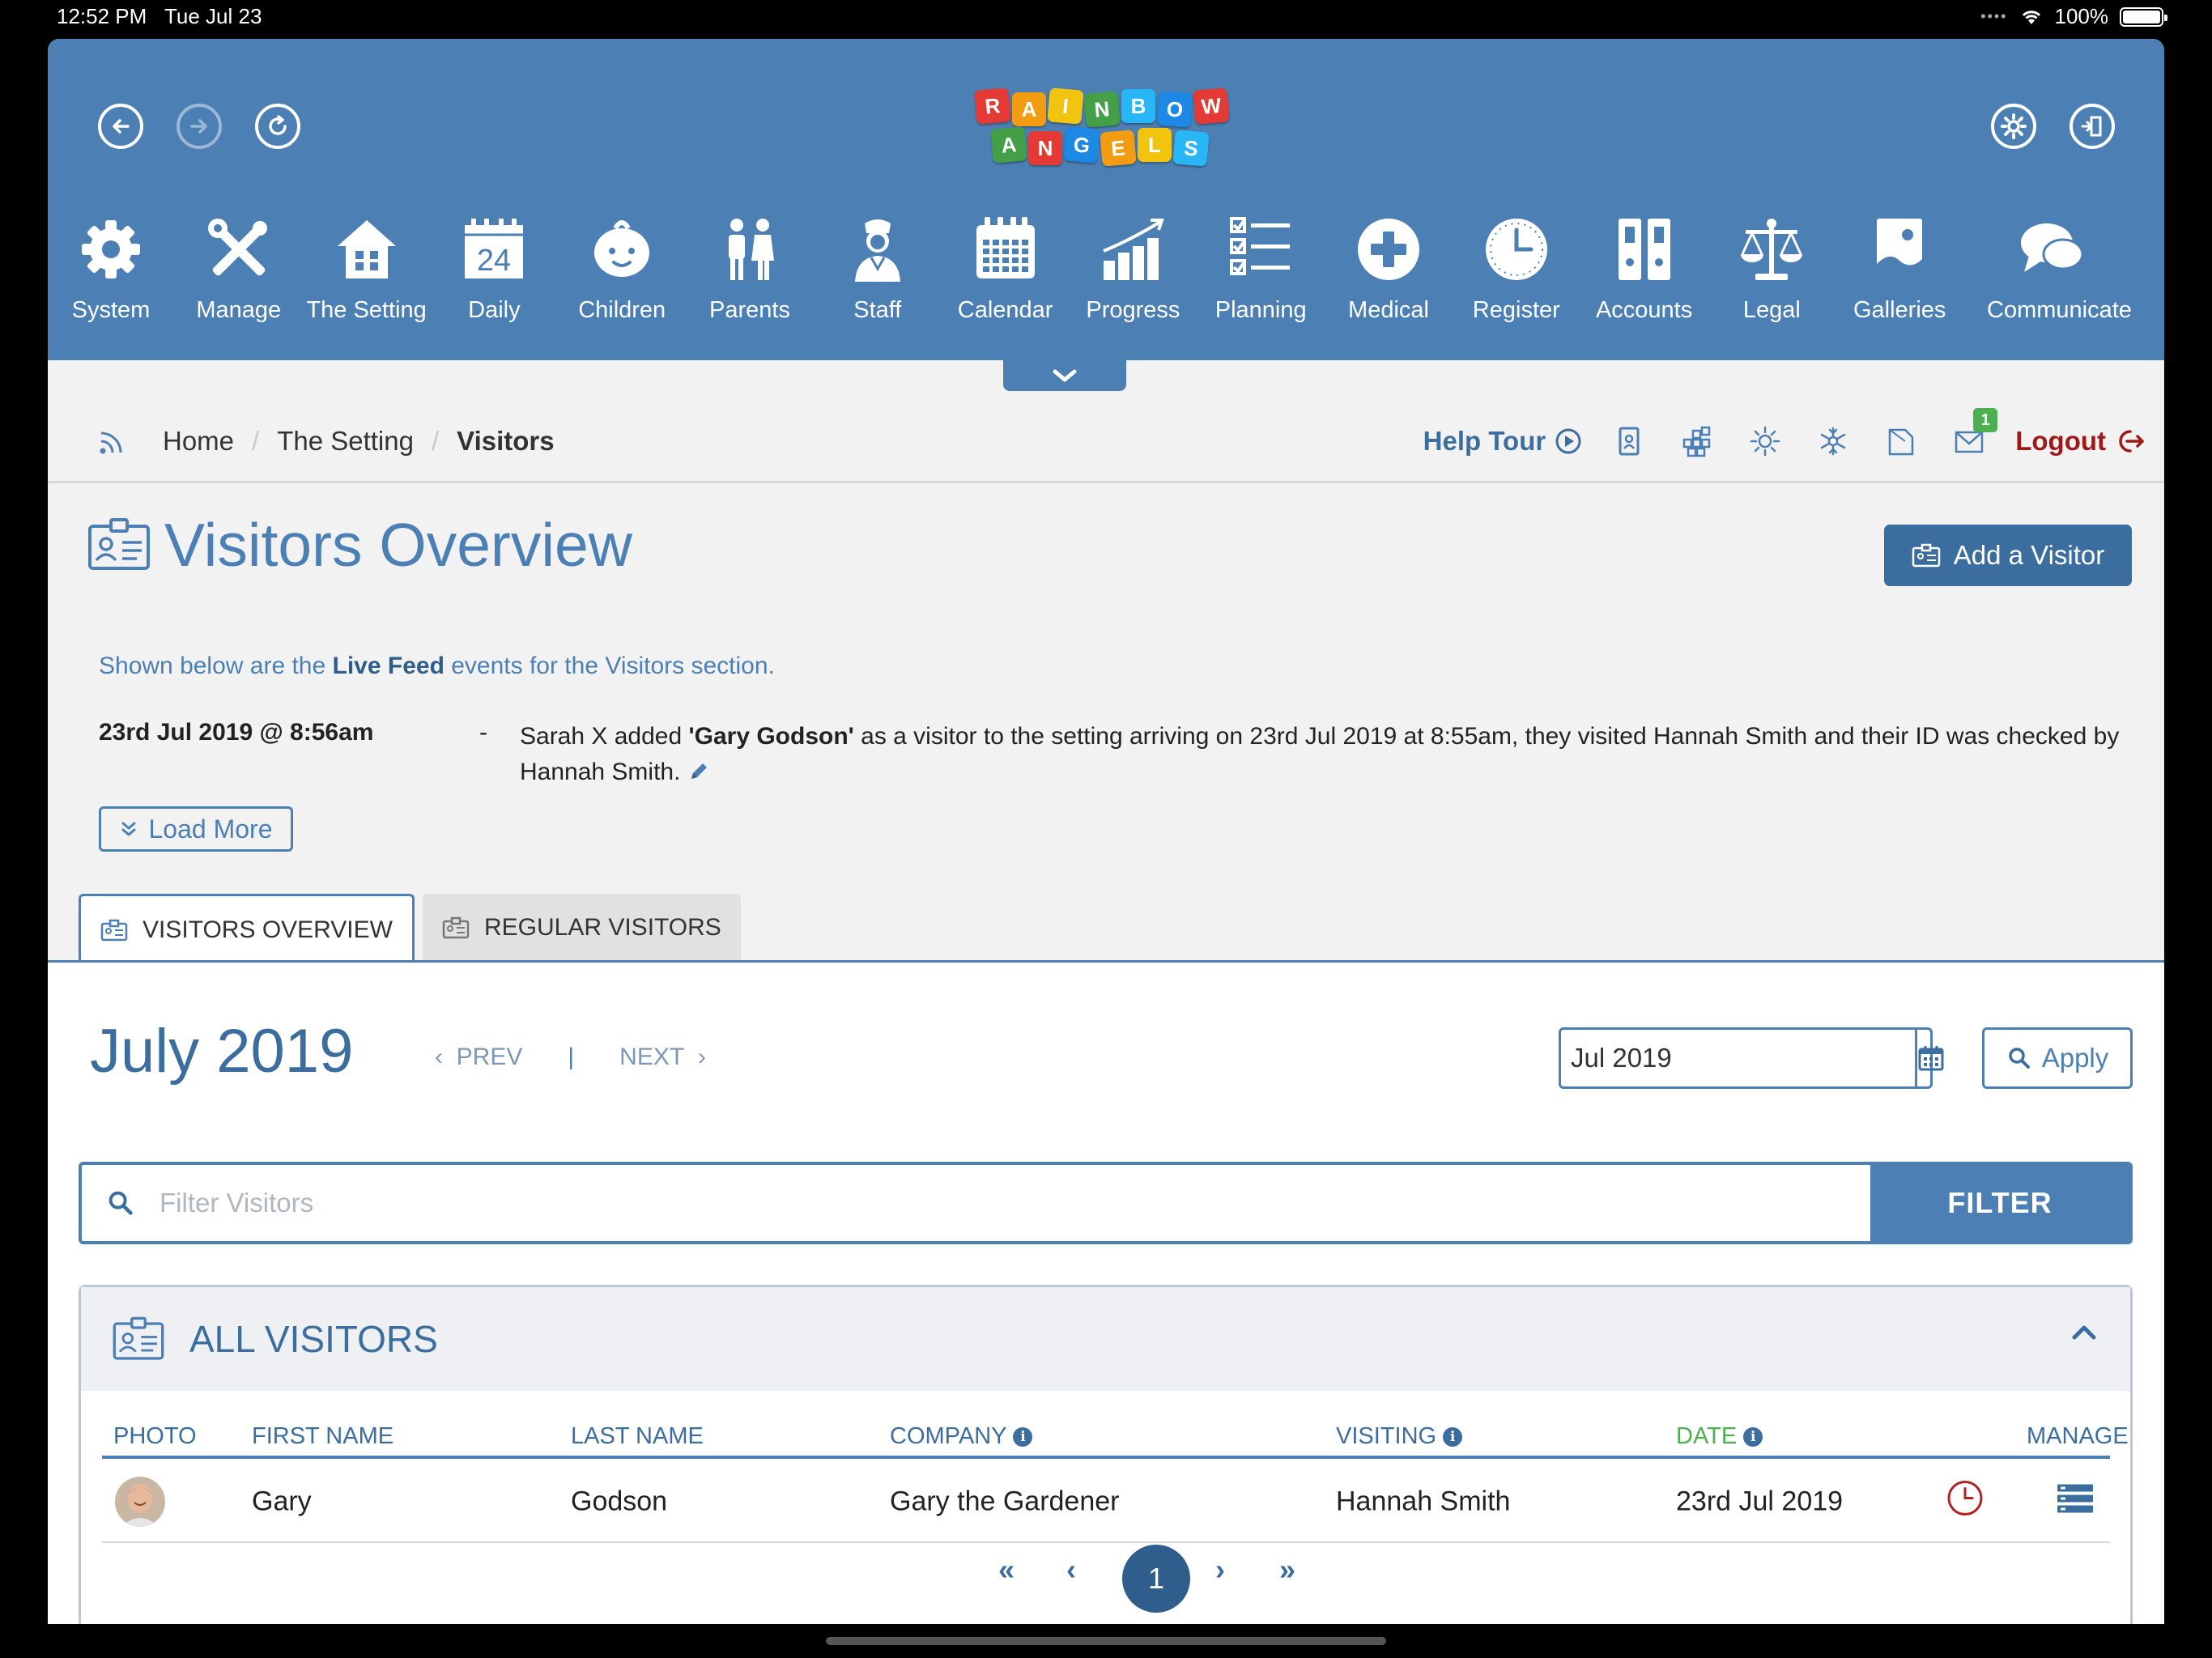 The width and height of the screenshot is (2212, 1658). I want to click on card-title: ALL VISITORS, so click(314, 1339).